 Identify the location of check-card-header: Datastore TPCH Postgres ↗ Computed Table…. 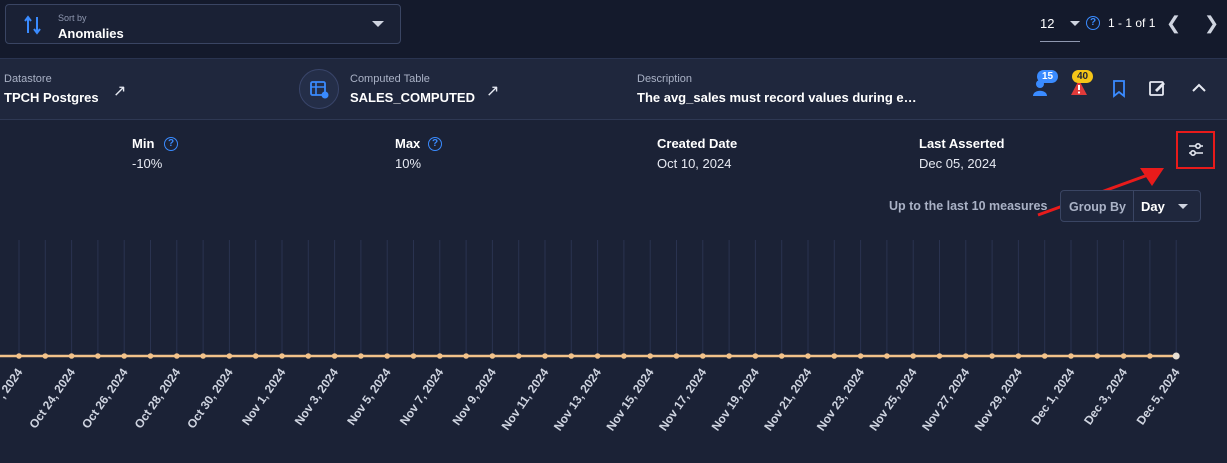
(613, 89).